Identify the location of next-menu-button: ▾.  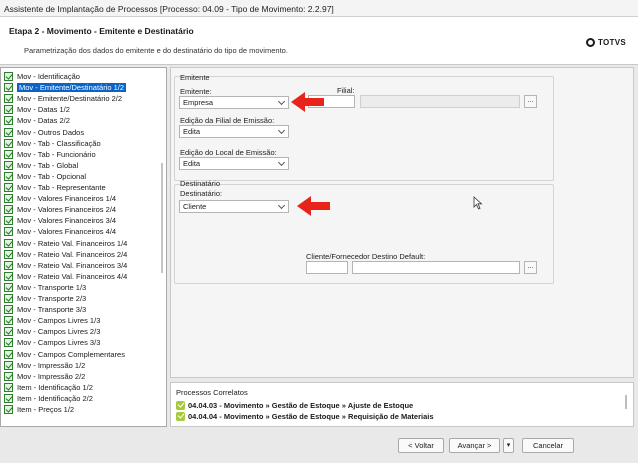
(508, 445).